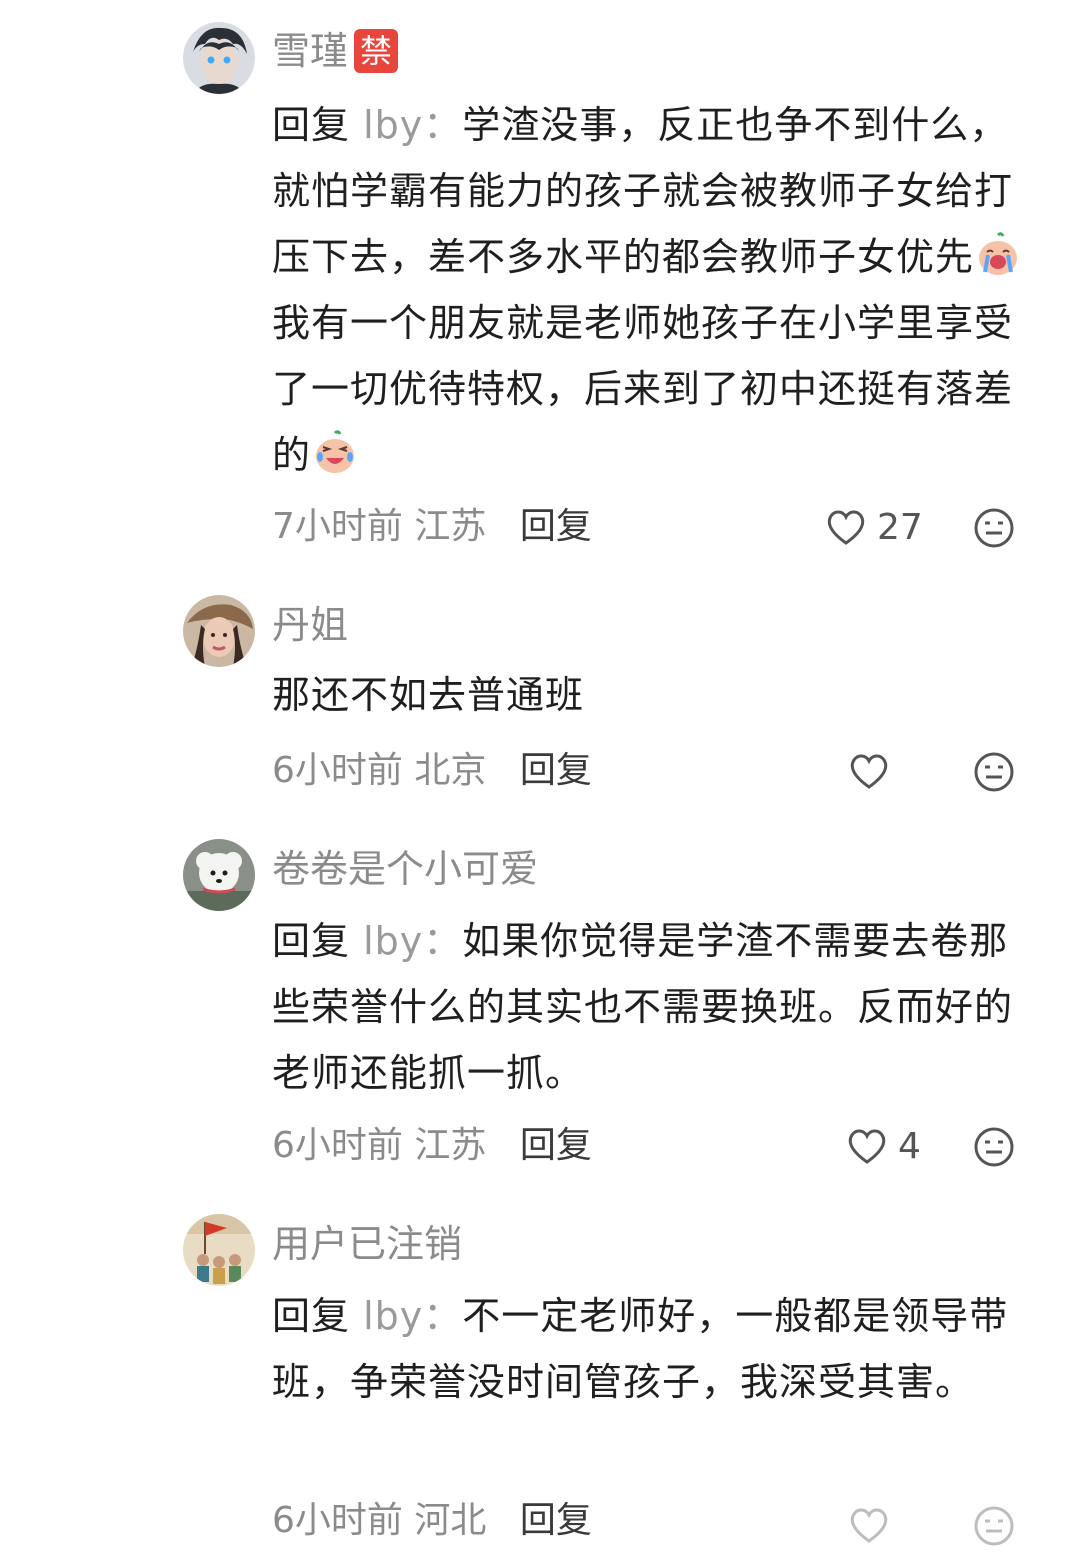 This screenshot has width=1080, height=1553. What do you see at coordinates (337, 526) in the screenshot?
I see `timestamp: 7小时前` at bounding box center [337, 526].